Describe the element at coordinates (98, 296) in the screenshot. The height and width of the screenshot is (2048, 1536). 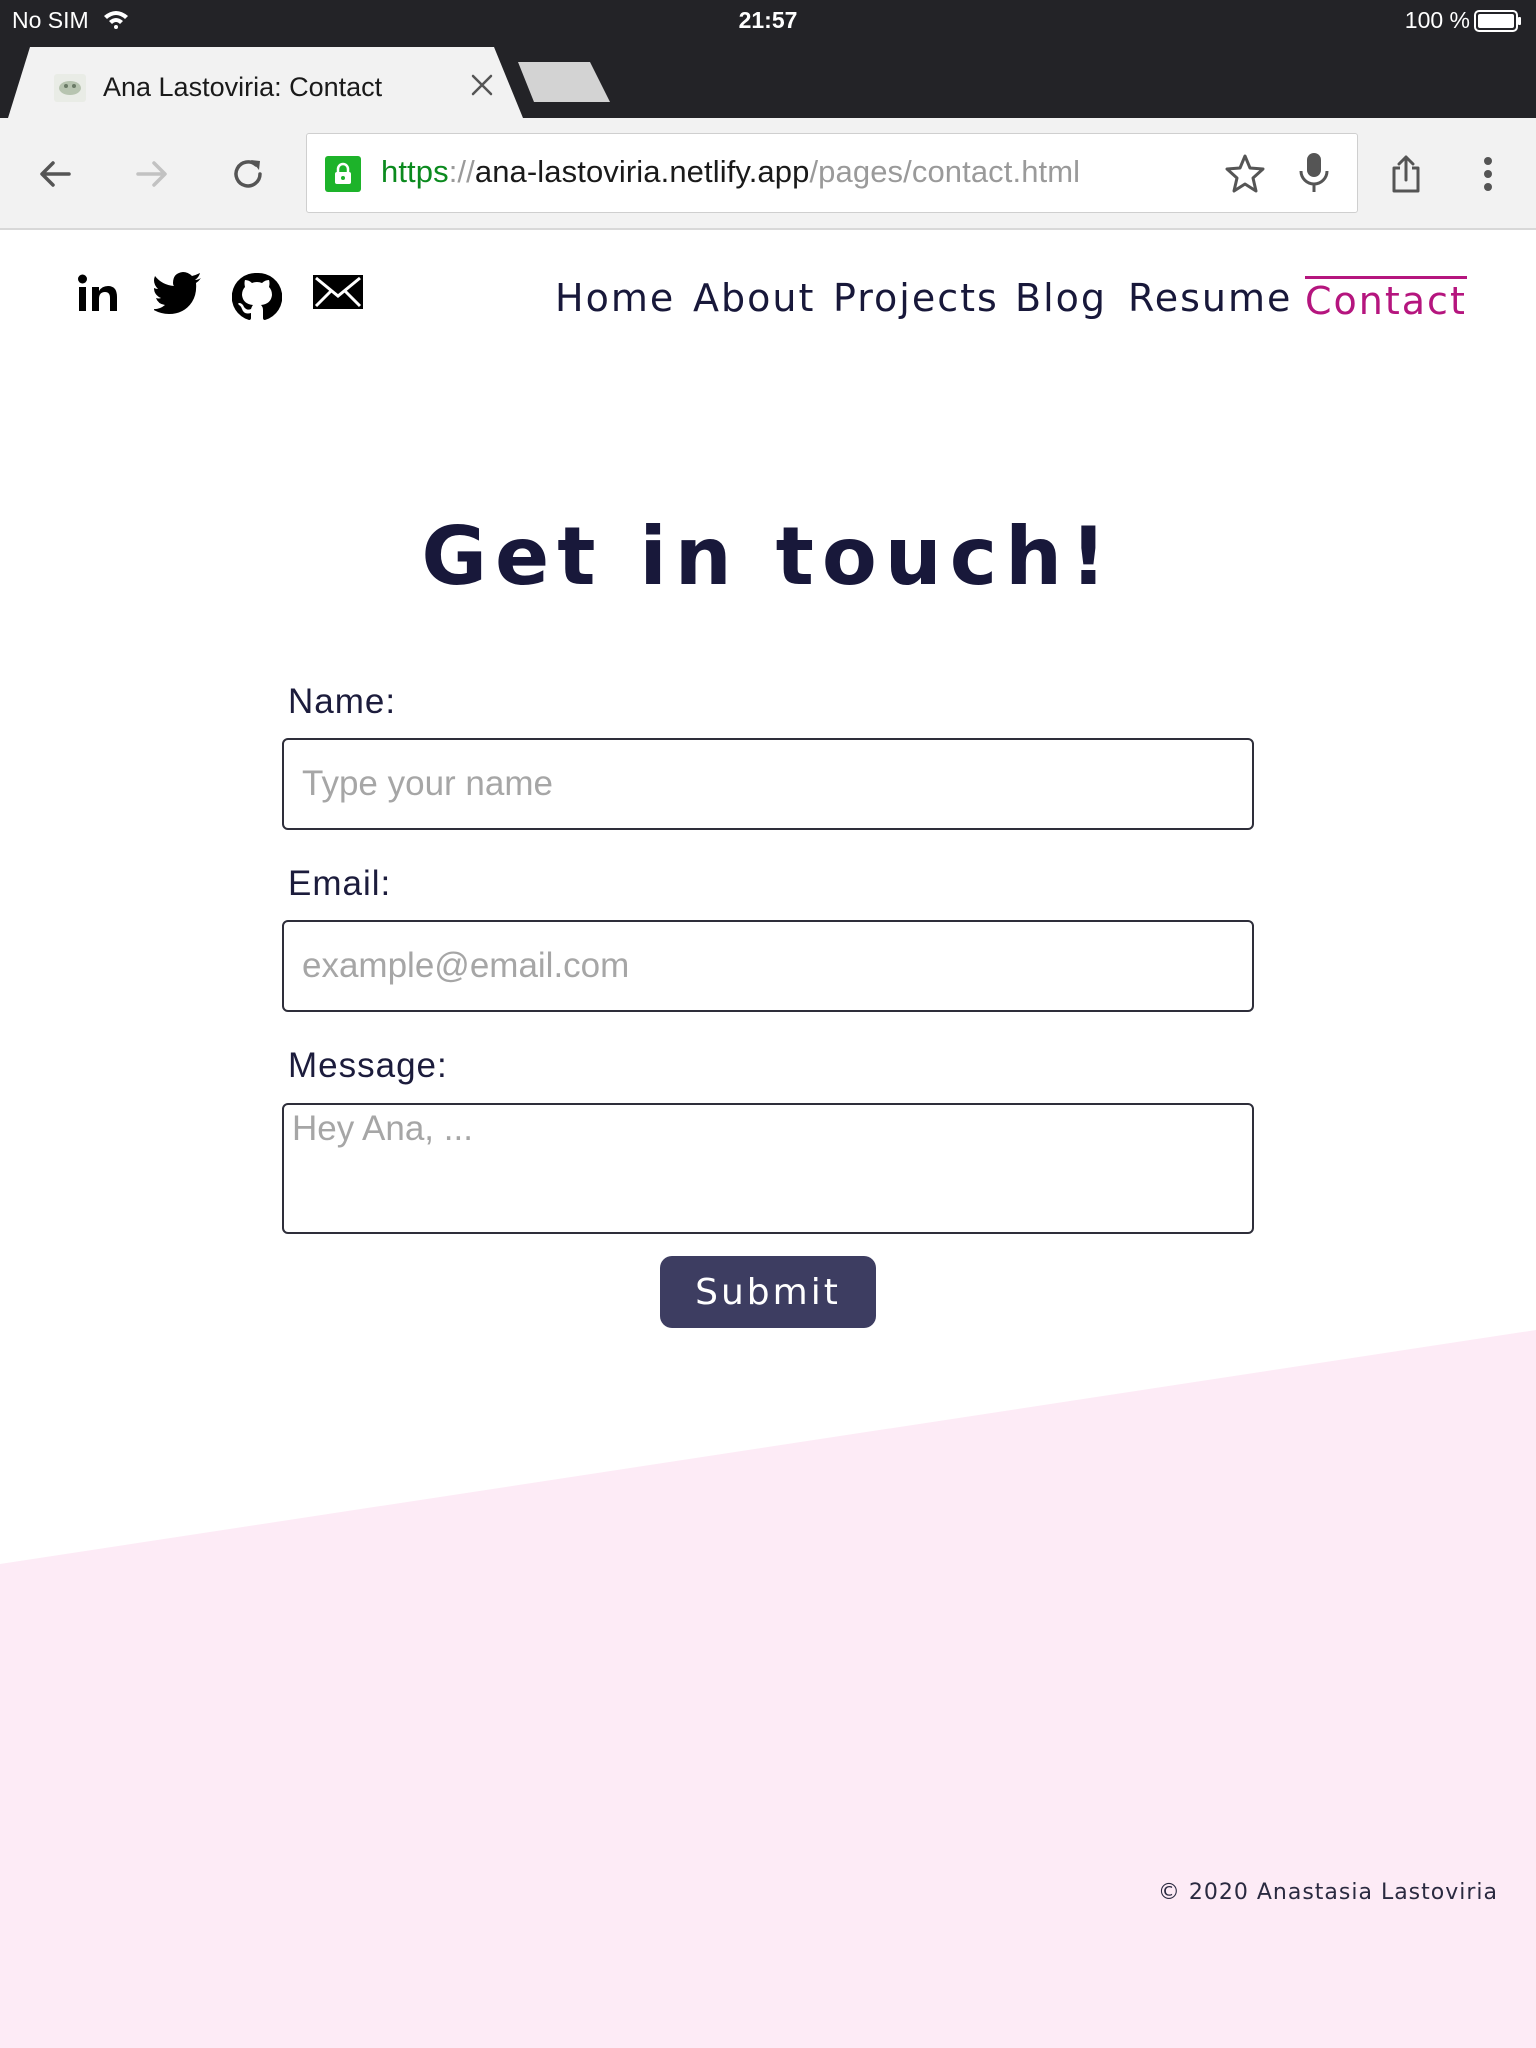
I see `linkedin-icon` at that location.